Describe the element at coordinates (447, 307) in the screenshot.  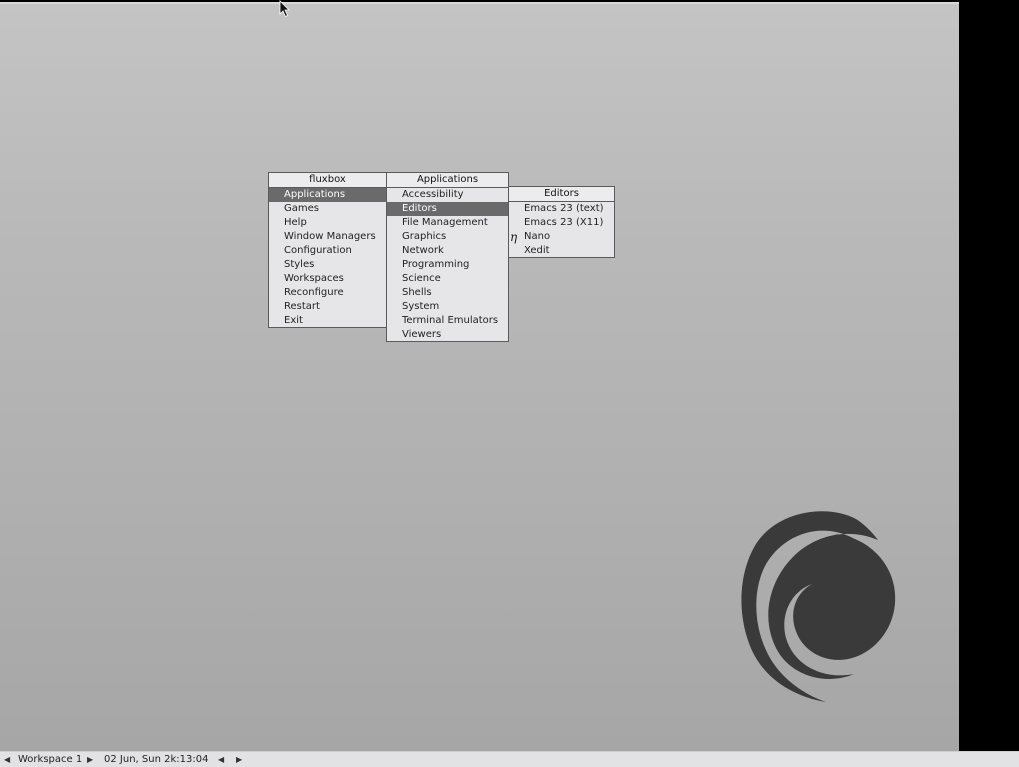
I see `menu-item-system: System` at that location.